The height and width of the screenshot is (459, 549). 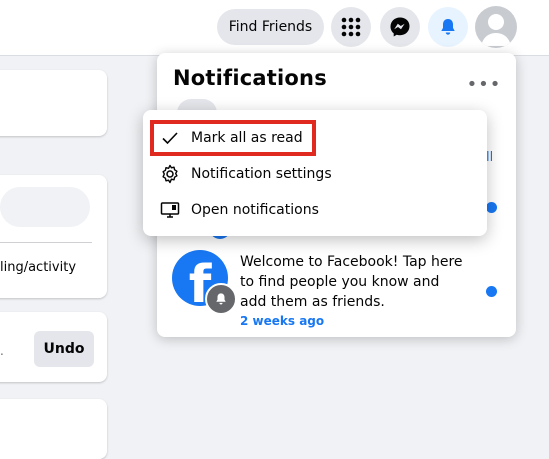 I want to click on messenger-button, so click(x=400, y=27).